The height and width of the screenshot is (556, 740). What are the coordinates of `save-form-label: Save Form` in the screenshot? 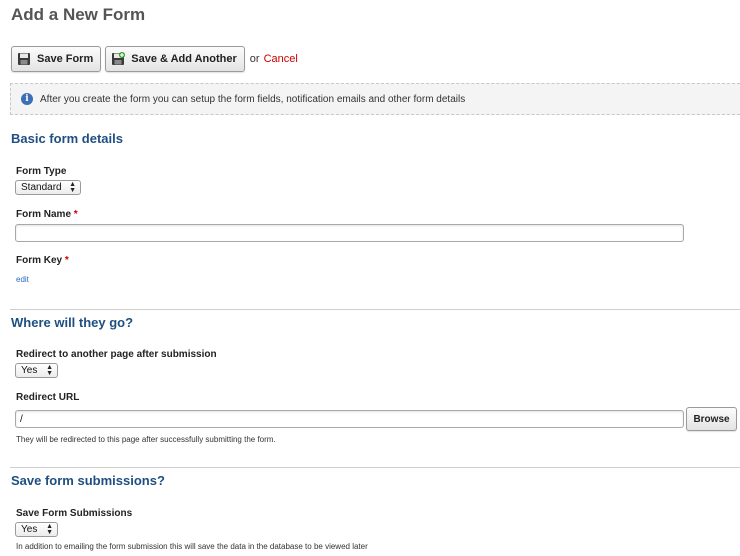 It's located at (65, 59).